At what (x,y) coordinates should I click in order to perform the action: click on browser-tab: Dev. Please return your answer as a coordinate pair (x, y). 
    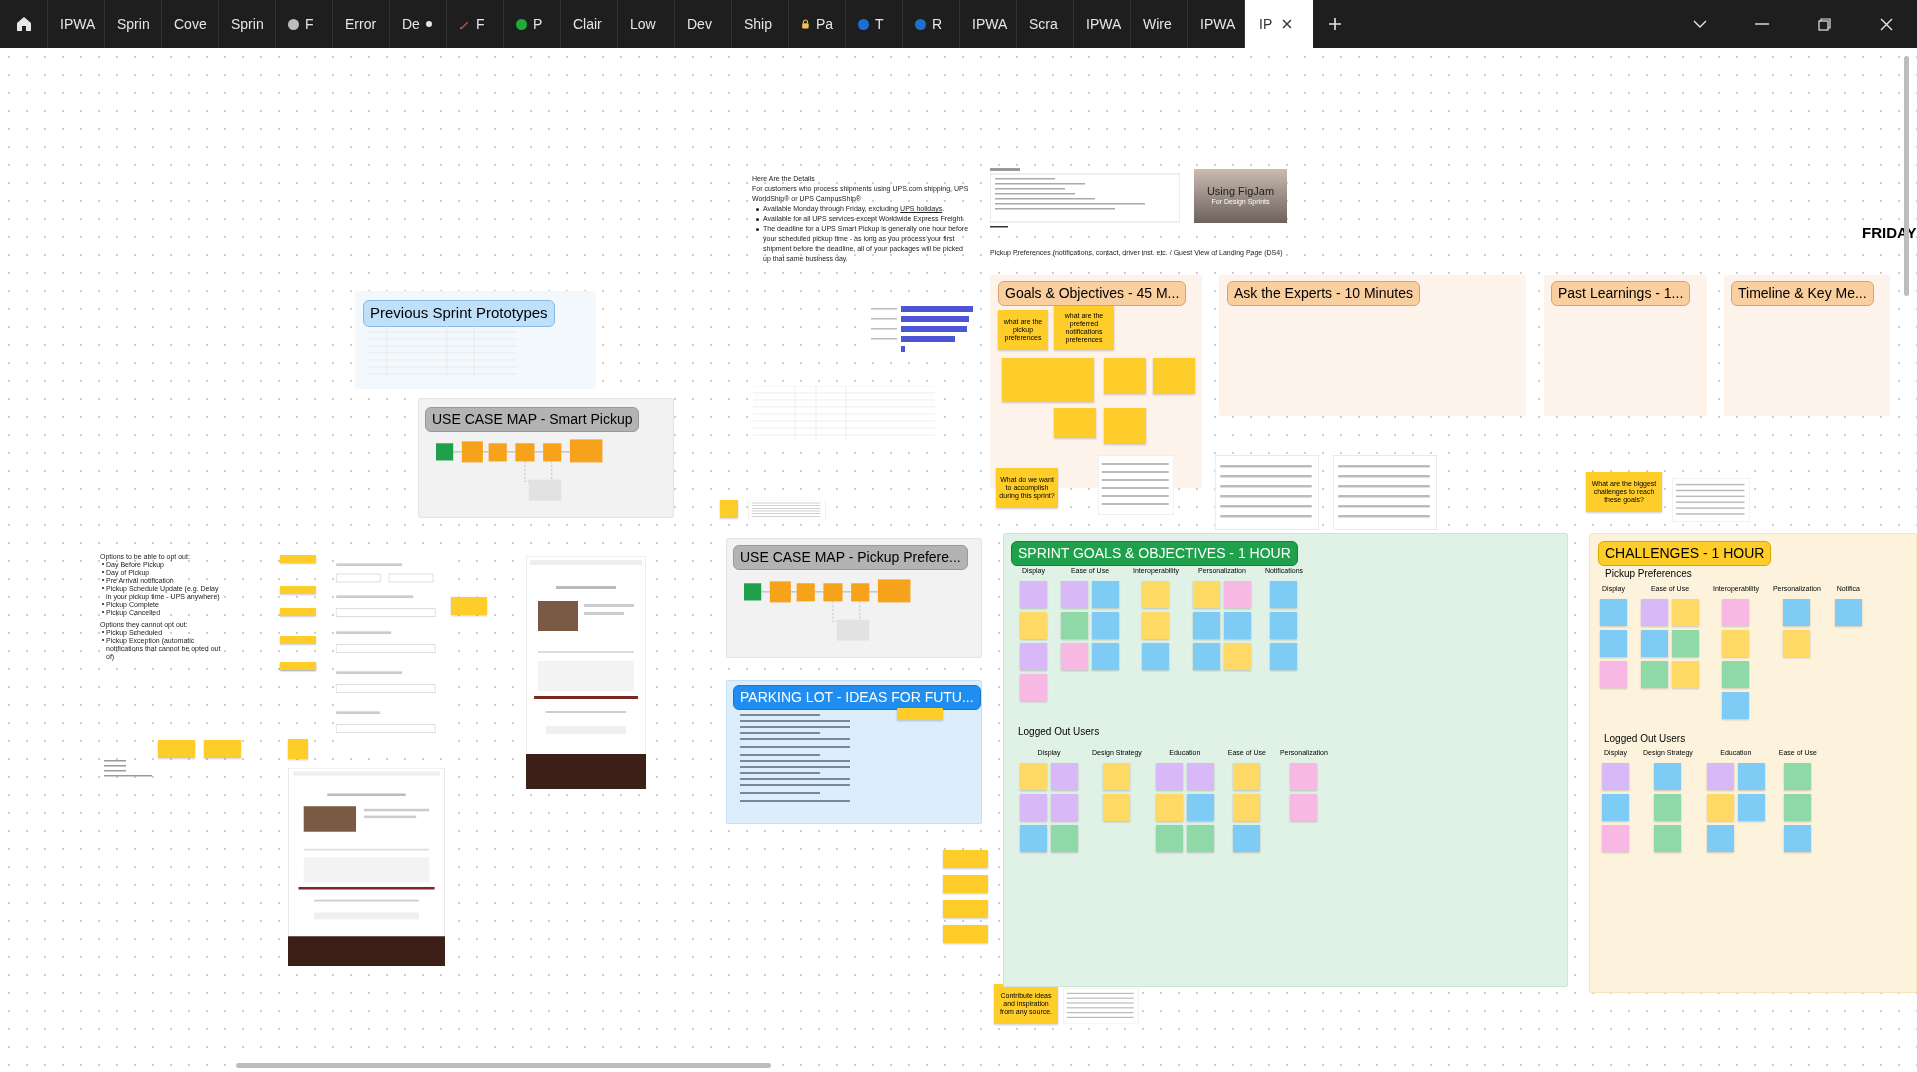
    Looking at the image, I should click on (703, 24).